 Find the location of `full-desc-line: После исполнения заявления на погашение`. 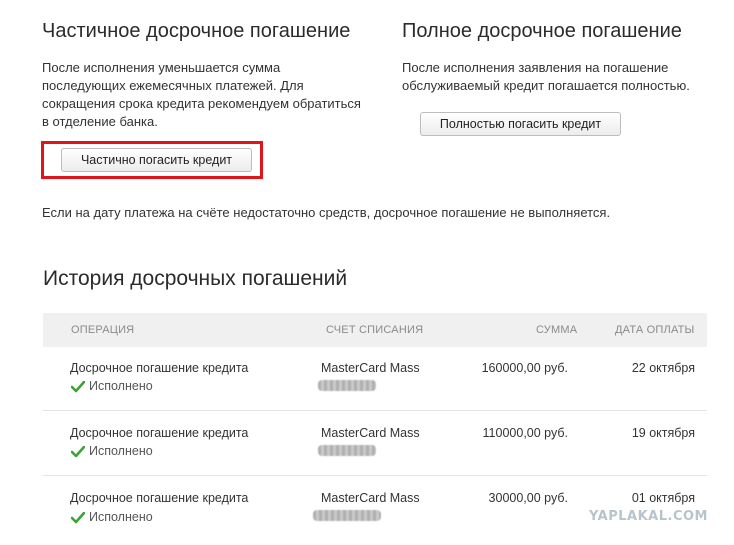

full-desc-line: После исполнения заявления на погашение is located at coordinates (535, 67).